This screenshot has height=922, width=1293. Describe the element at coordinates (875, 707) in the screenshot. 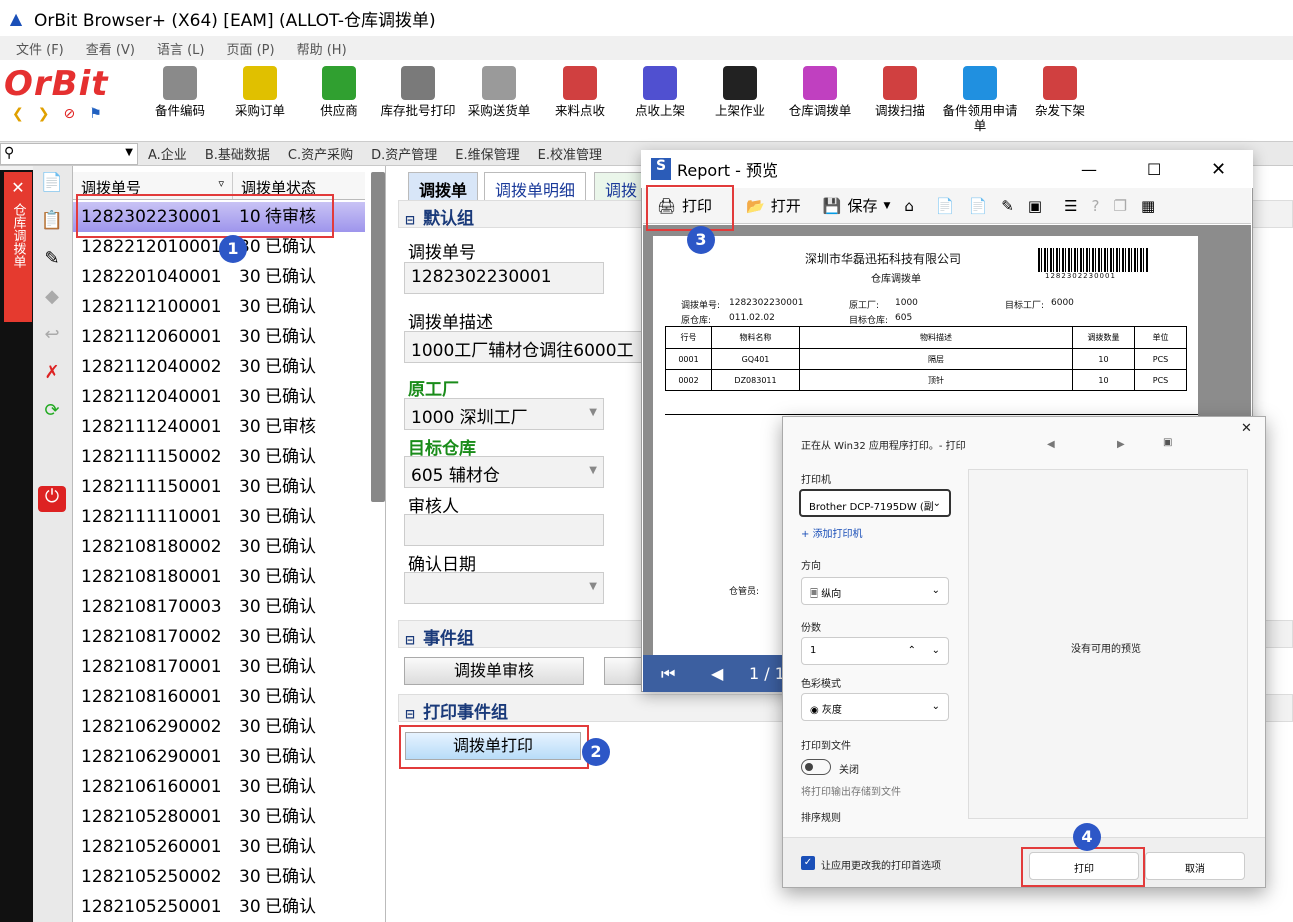

I see `color-mode-select: ◉ 灰度 ⌄` at that location.